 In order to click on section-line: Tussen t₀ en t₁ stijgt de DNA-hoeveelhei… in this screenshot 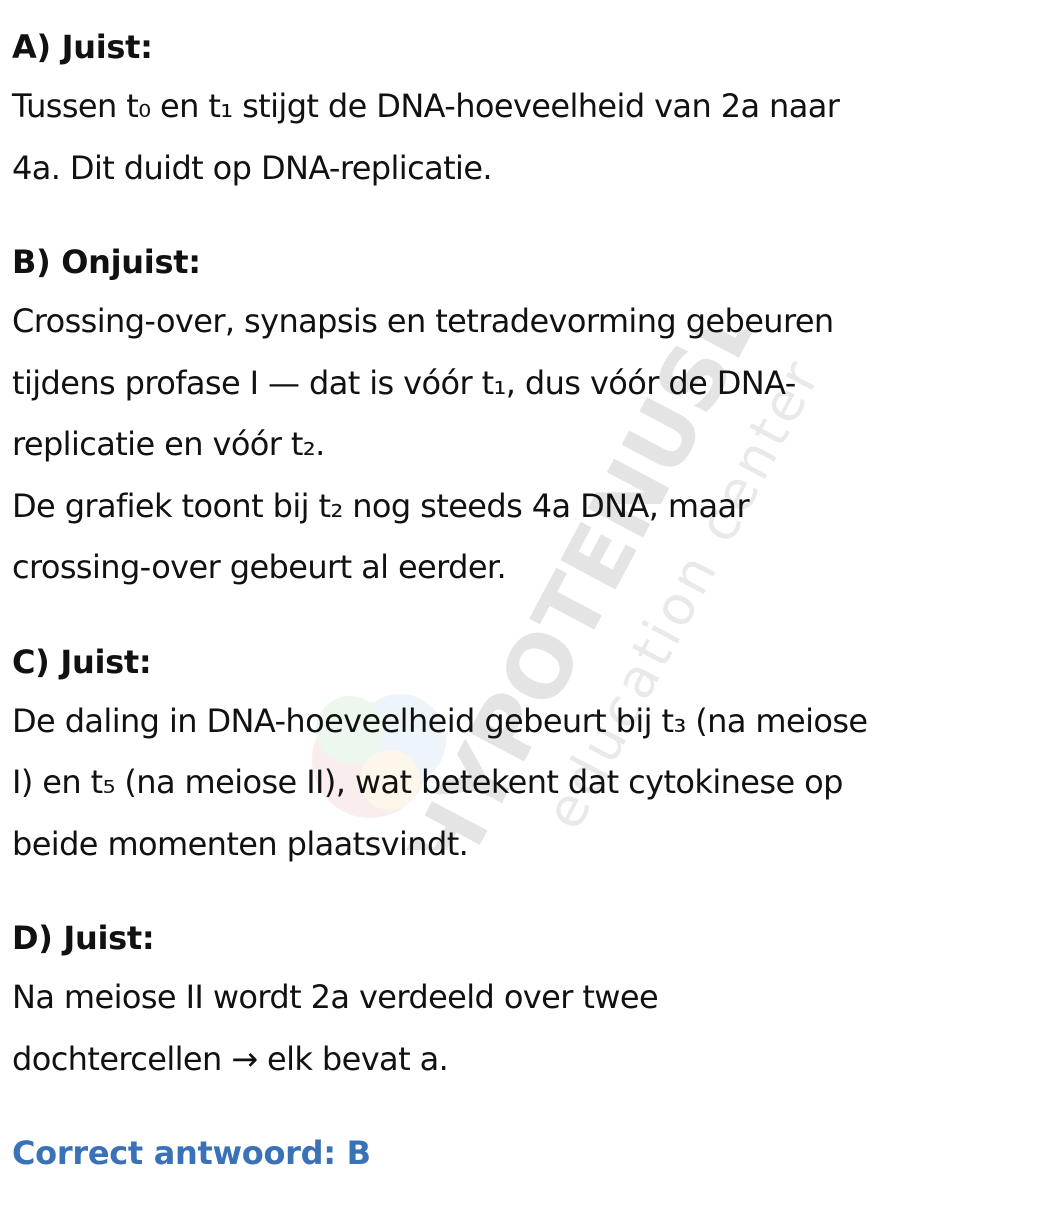, I will do `click(426, 106)`.